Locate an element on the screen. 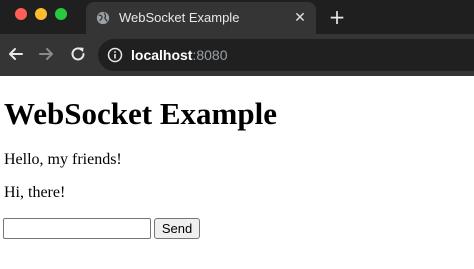 This screenshot has width=474, height=269. url-port: :8080 is located at coordinates (210, 55).